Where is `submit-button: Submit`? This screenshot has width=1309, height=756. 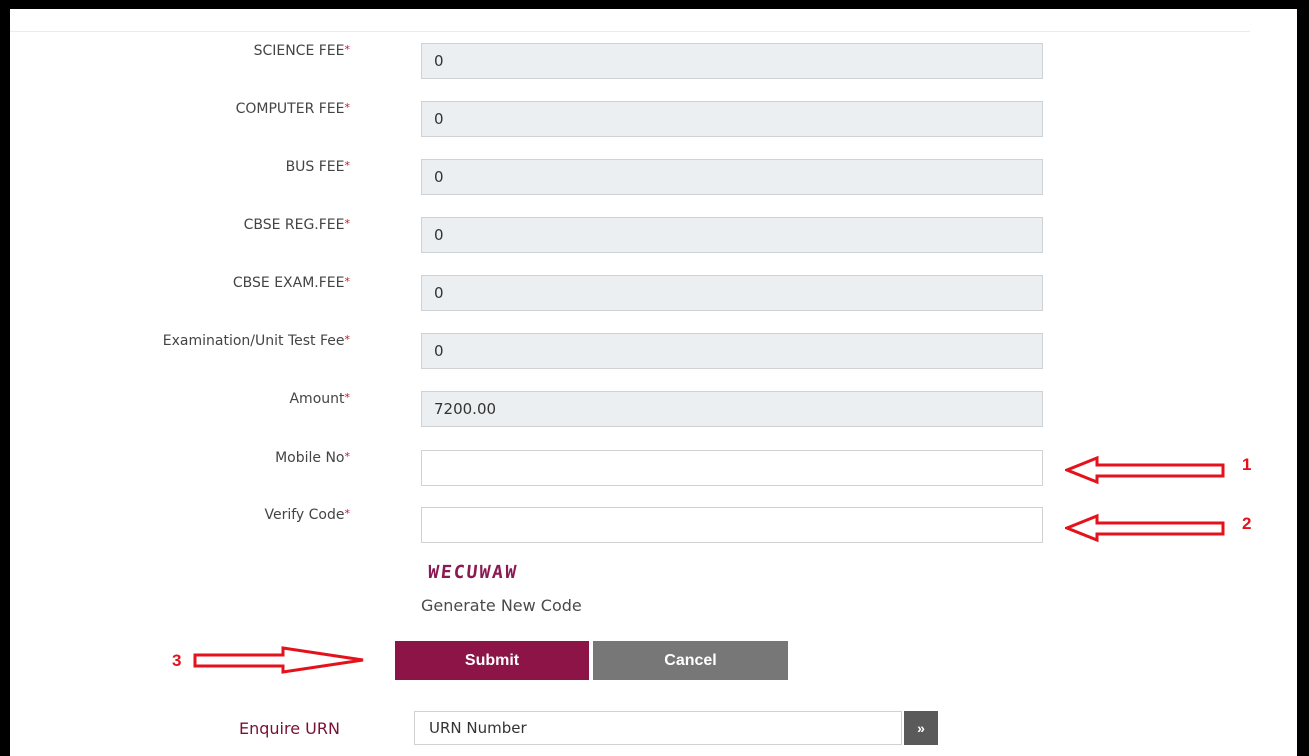
submit-button: Submit is located at coordinates (492, 660).